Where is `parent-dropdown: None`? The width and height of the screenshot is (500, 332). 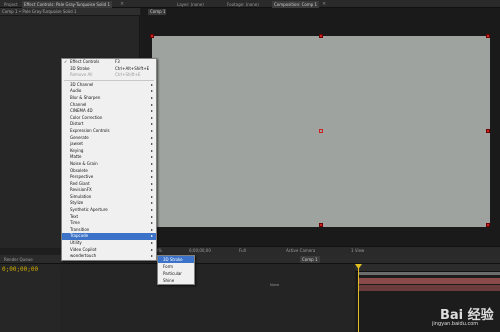
parent-dropdown: None is located at coordinates (274, 285).